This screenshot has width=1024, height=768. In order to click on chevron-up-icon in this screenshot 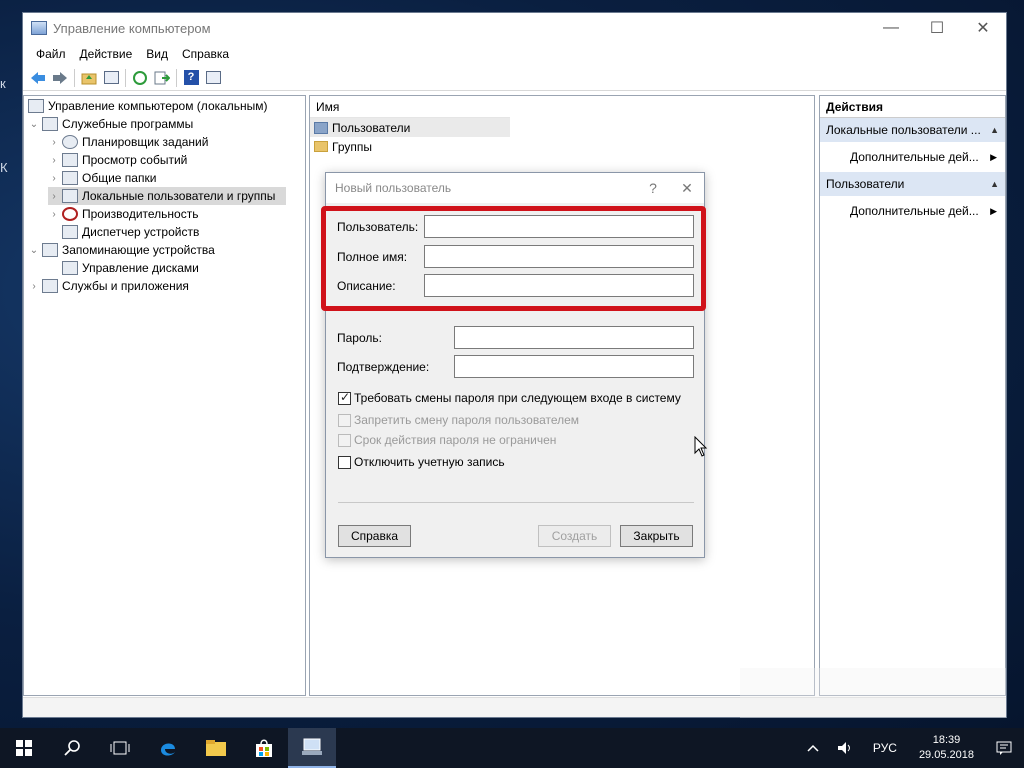, I will do `click(813, 748)`.